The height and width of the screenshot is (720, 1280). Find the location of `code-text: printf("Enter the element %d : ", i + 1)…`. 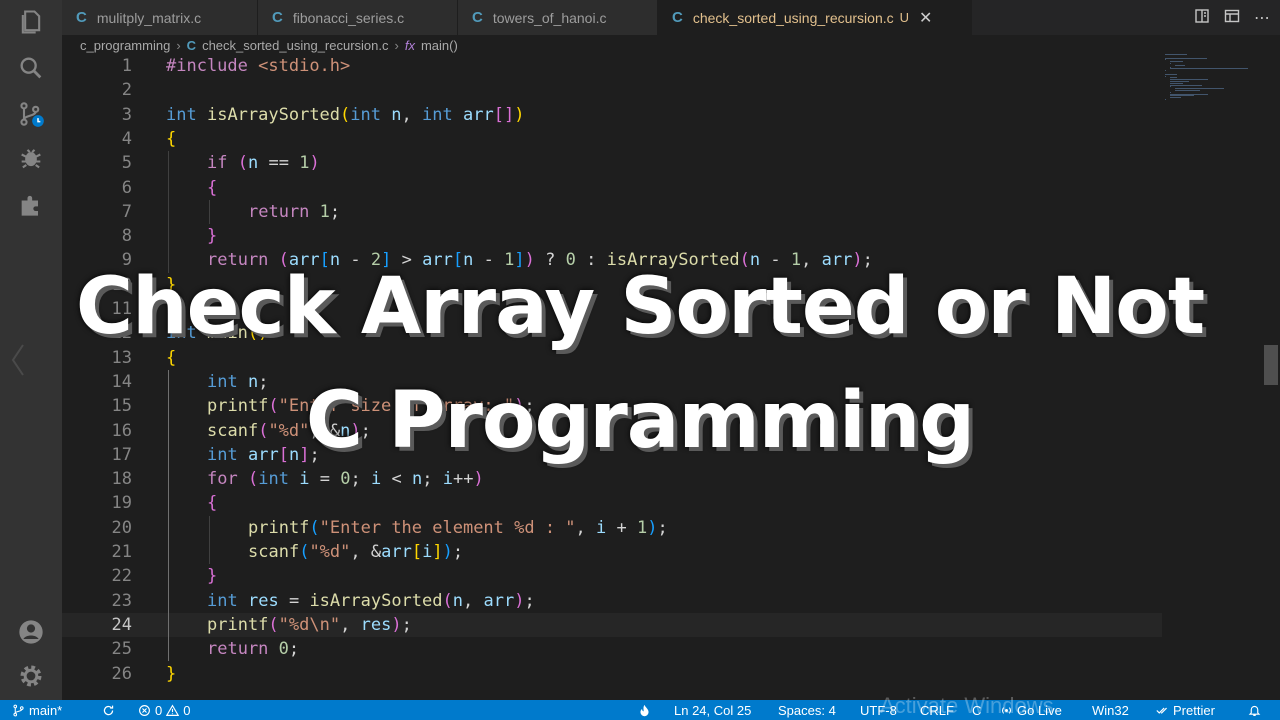

code-text: printf("Enter the element %d : ", i + 1)… is located at coordinates (458, 527).